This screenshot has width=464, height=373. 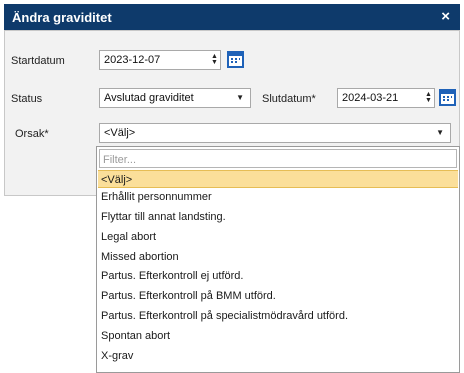 What do you see at coordinates (62, 17) in the screenshot?
I see `dialog-title: Ändra graviditet` at bounding box center [62, 17].